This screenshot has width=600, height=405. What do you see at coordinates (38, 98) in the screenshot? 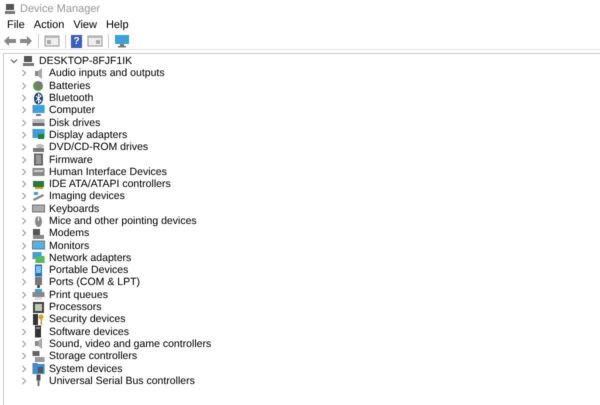
I see `bluetooth-icon` at bounding box center [38, 98].